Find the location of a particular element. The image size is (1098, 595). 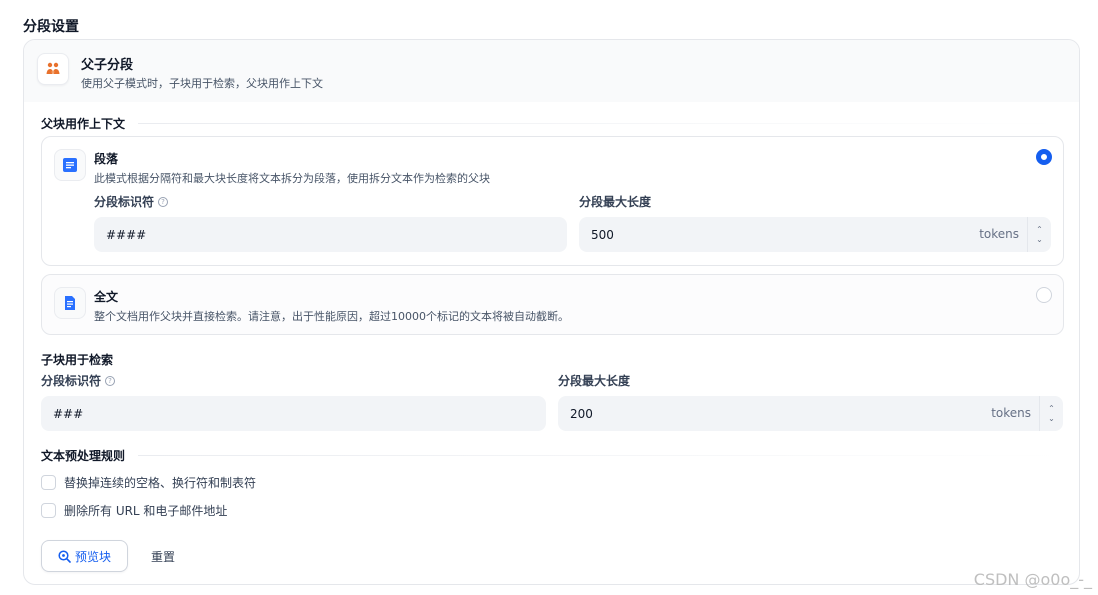

child-separator-label: 分段标识符 ? is located at coordinates (78, 380).